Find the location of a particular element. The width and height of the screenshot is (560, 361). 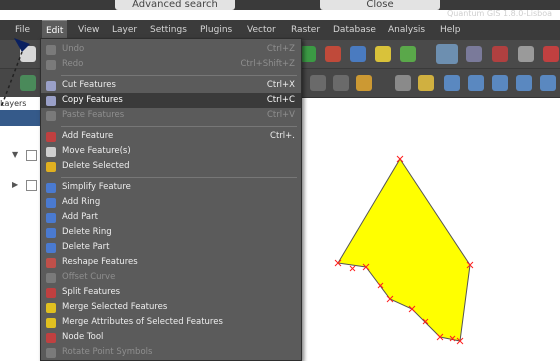

menu-reshape-features: Reshape Features is located at coordinates (171, 262).